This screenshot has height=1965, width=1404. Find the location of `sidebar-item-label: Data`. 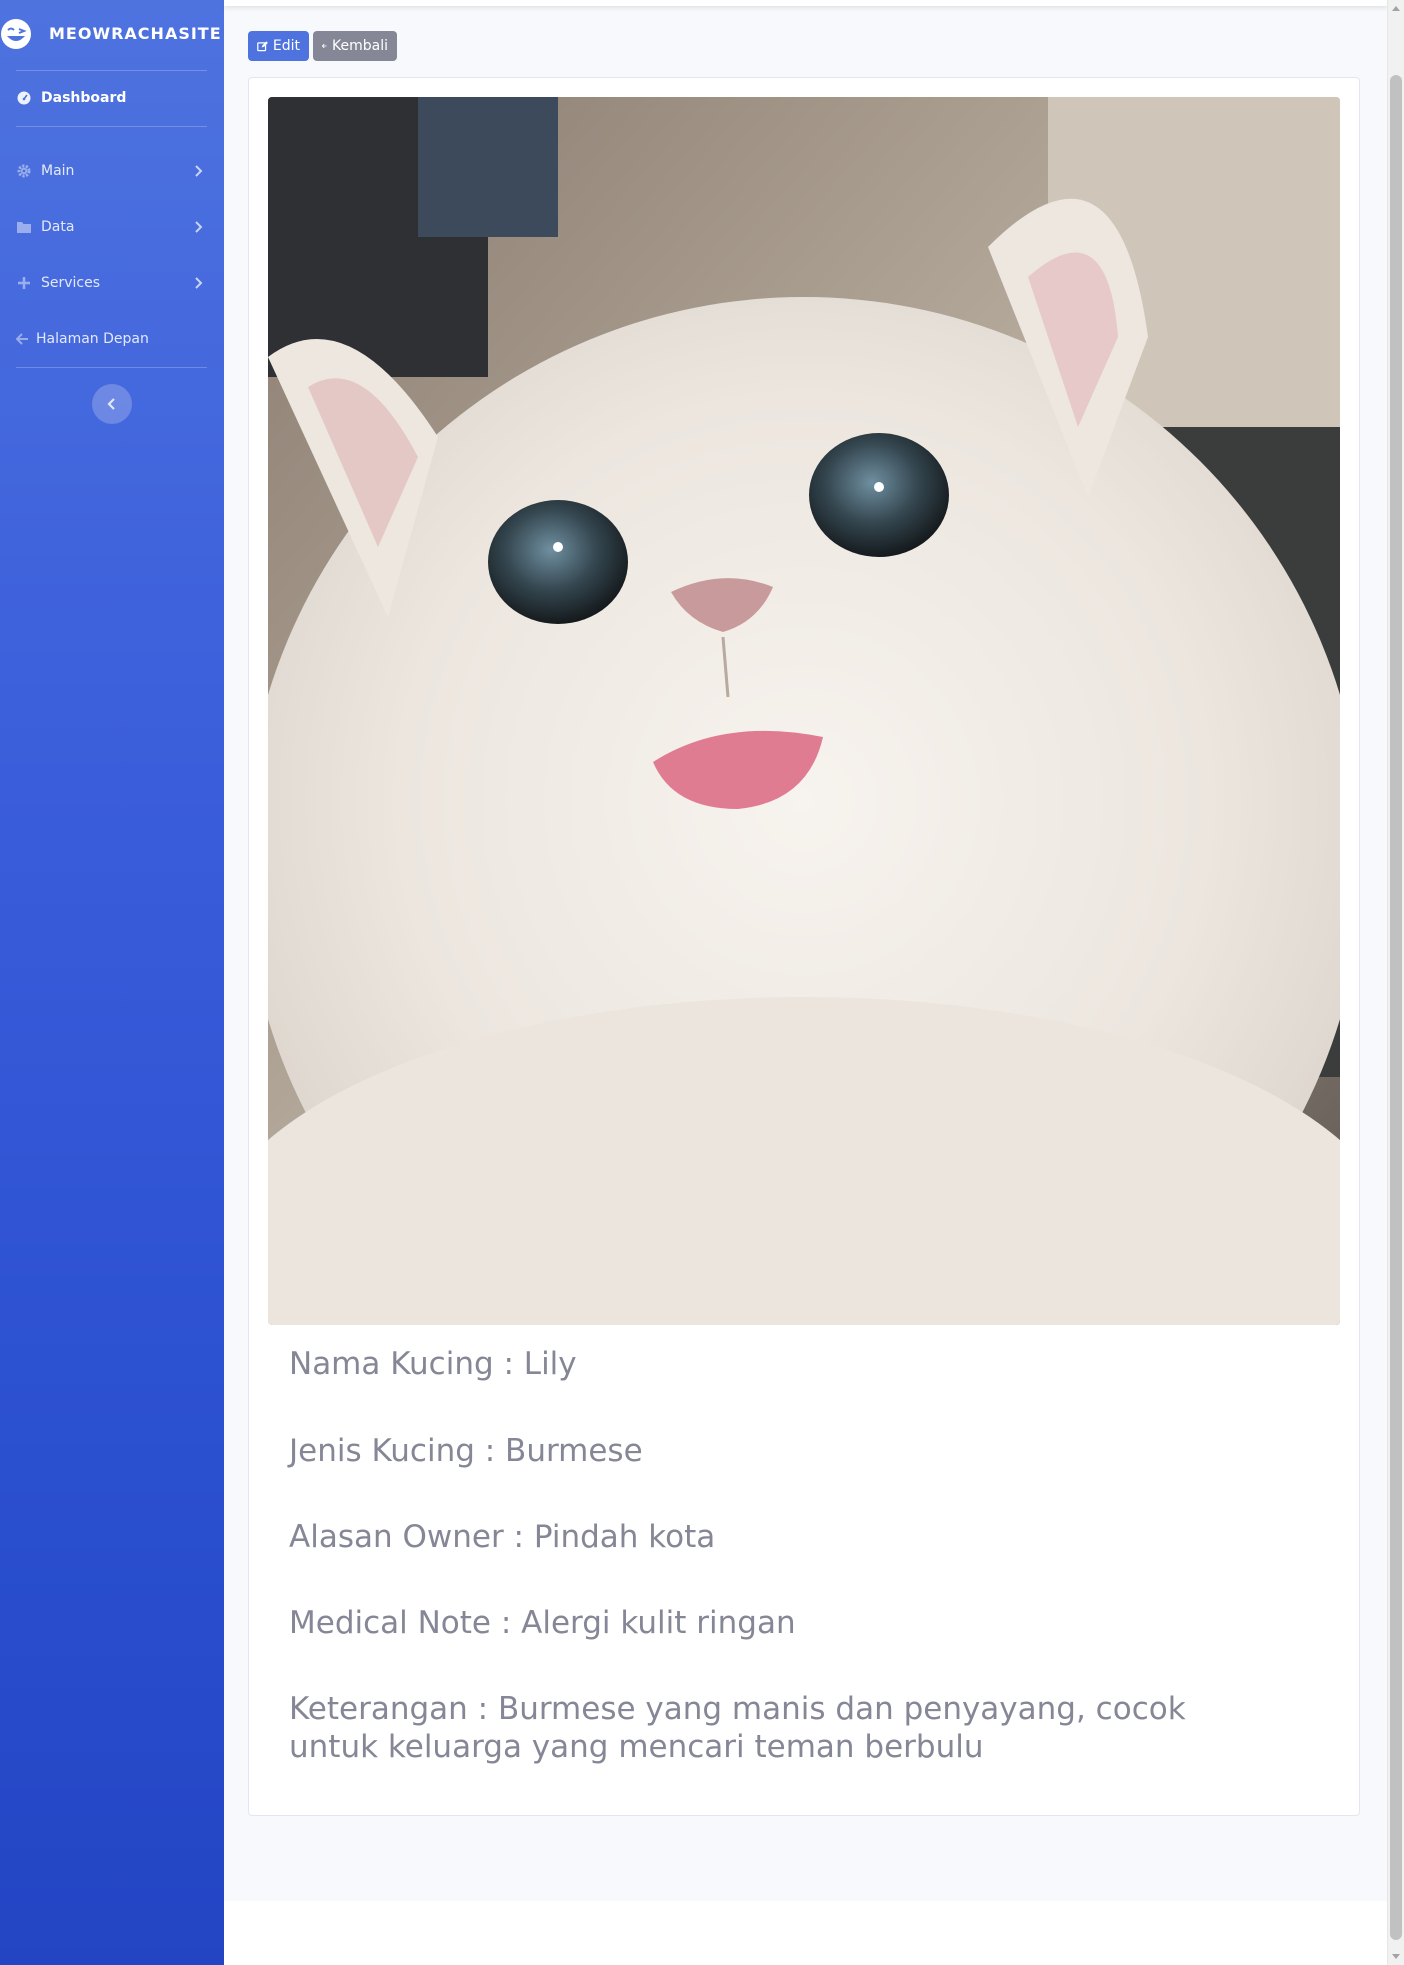

sidebar-item-label: Data is located at coordinates (58, 227).